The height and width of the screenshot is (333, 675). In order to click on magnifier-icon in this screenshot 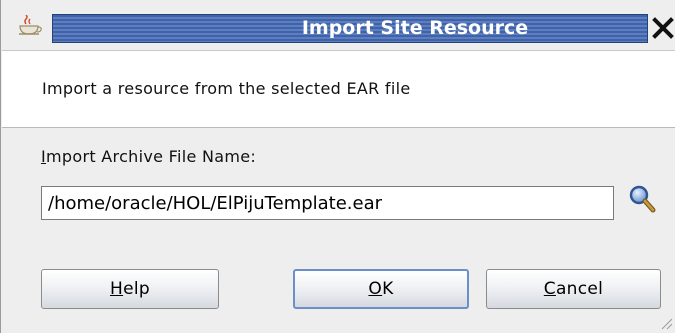, I will do `click(642, 199)`.